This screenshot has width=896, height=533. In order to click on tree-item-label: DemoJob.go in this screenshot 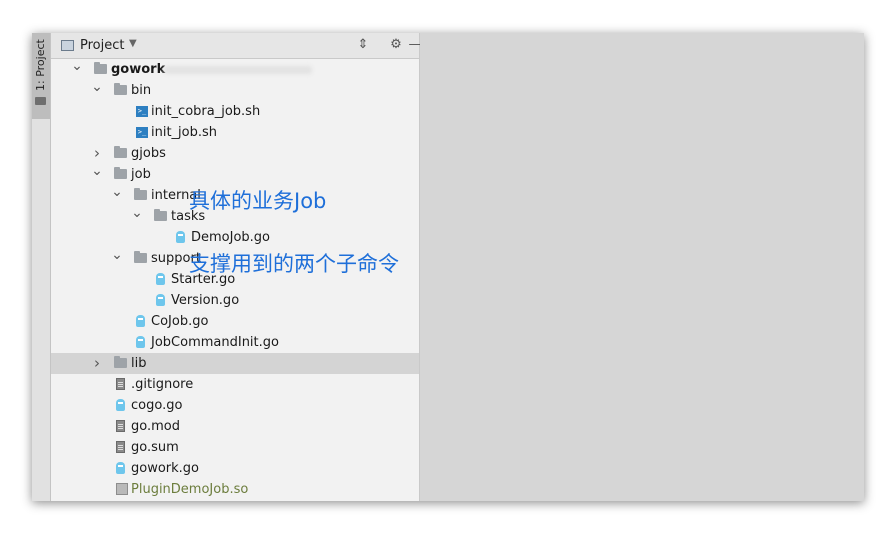, I will do `click(231, 237)`.